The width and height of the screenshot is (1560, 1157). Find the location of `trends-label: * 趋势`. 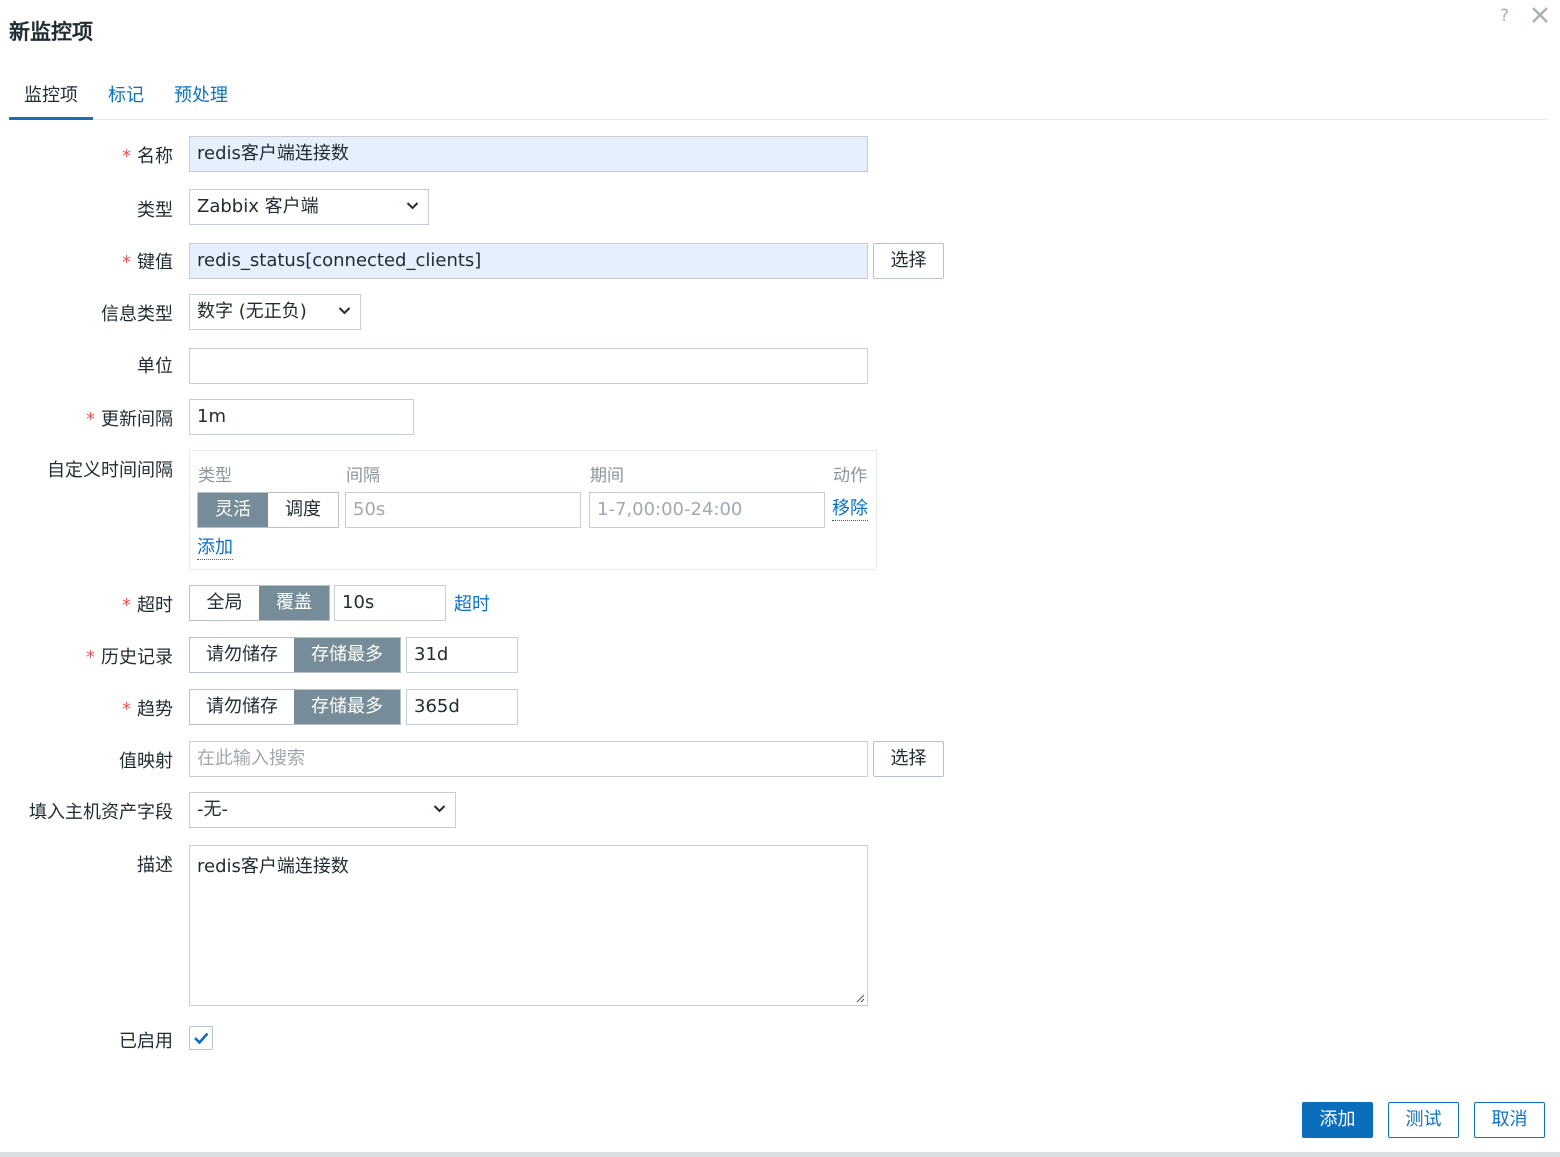

trends-label: * 趋势 is located at coordinates (147, 709).